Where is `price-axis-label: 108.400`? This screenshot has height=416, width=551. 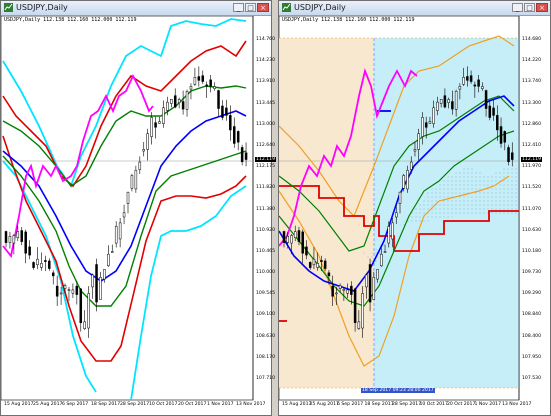
price-axis-label: 108.400 is located at coordinates (531, 336).